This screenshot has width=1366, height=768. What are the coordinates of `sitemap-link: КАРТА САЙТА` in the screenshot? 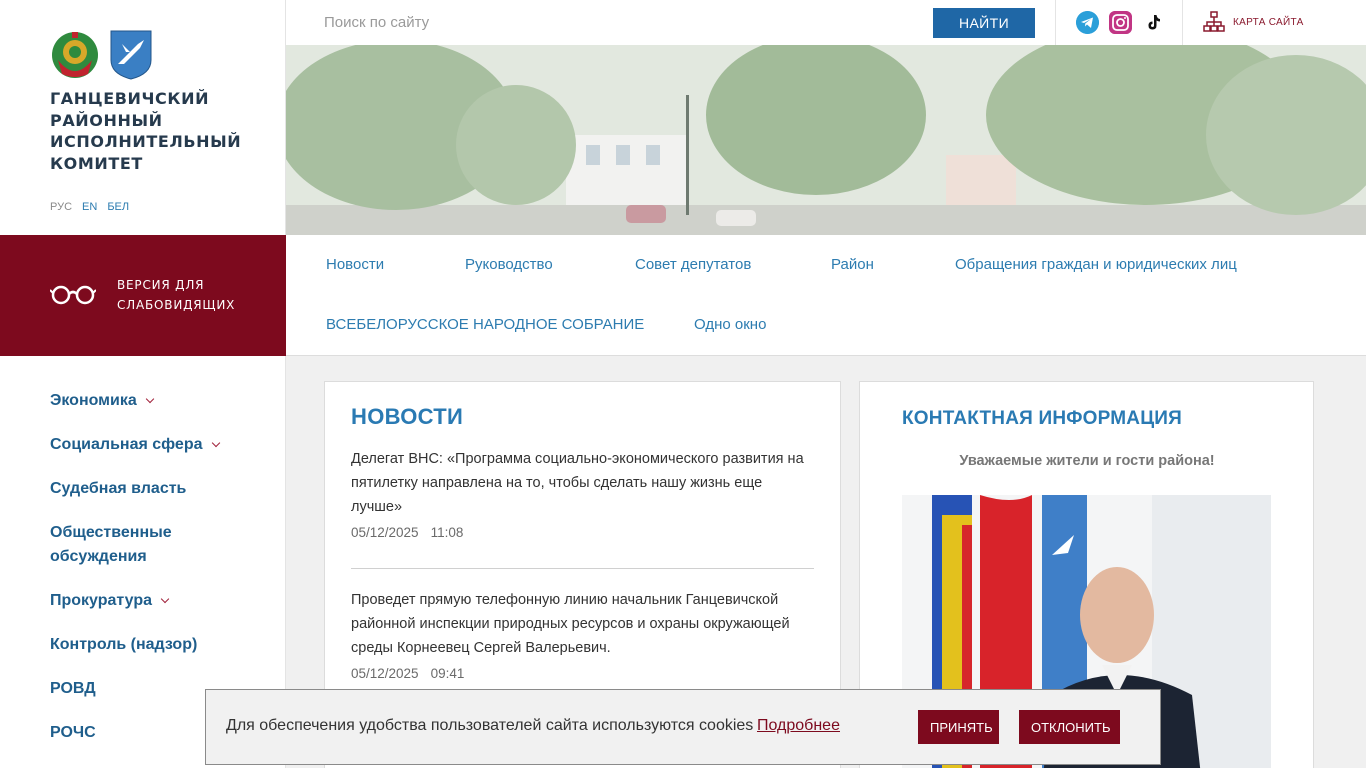 It's located at (1253, 22).